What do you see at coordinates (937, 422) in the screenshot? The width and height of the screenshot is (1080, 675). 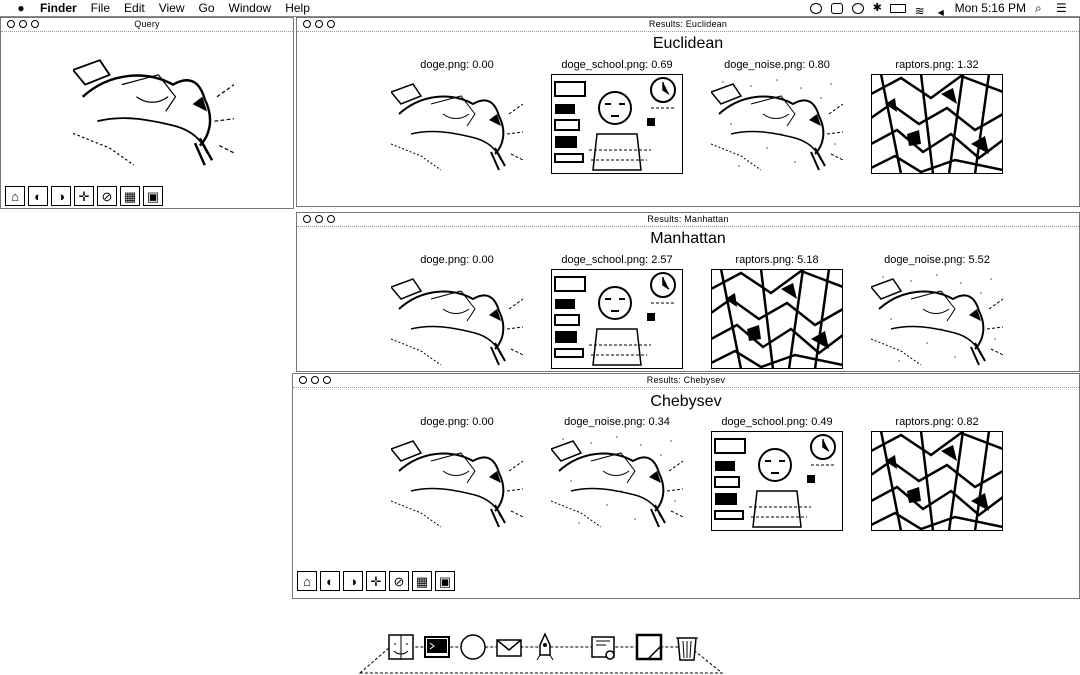 I see `result-label: raptors.png: 0.82` at bounding box center [937, 422].